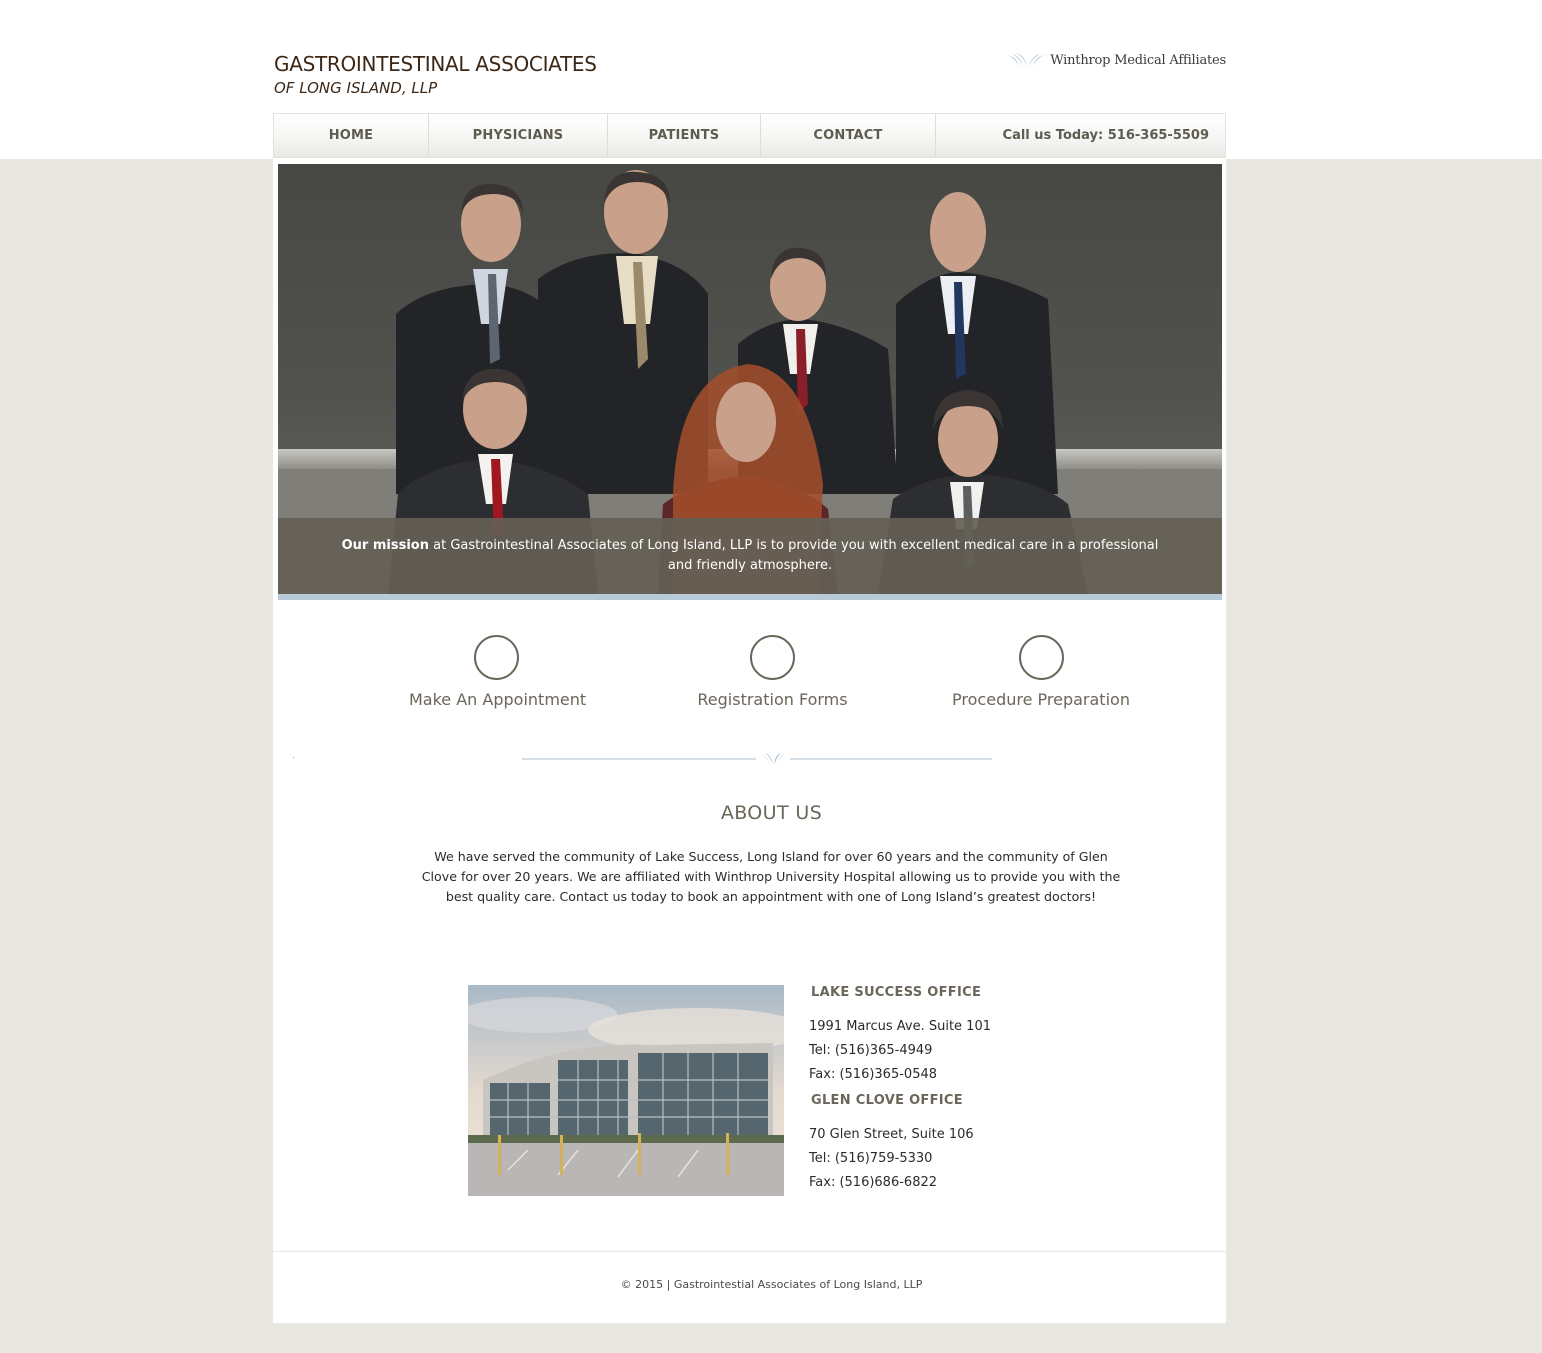  Describe the element at coordinates (750, 597) in the screenshot. I see `hero-accent-stripe` at that location.